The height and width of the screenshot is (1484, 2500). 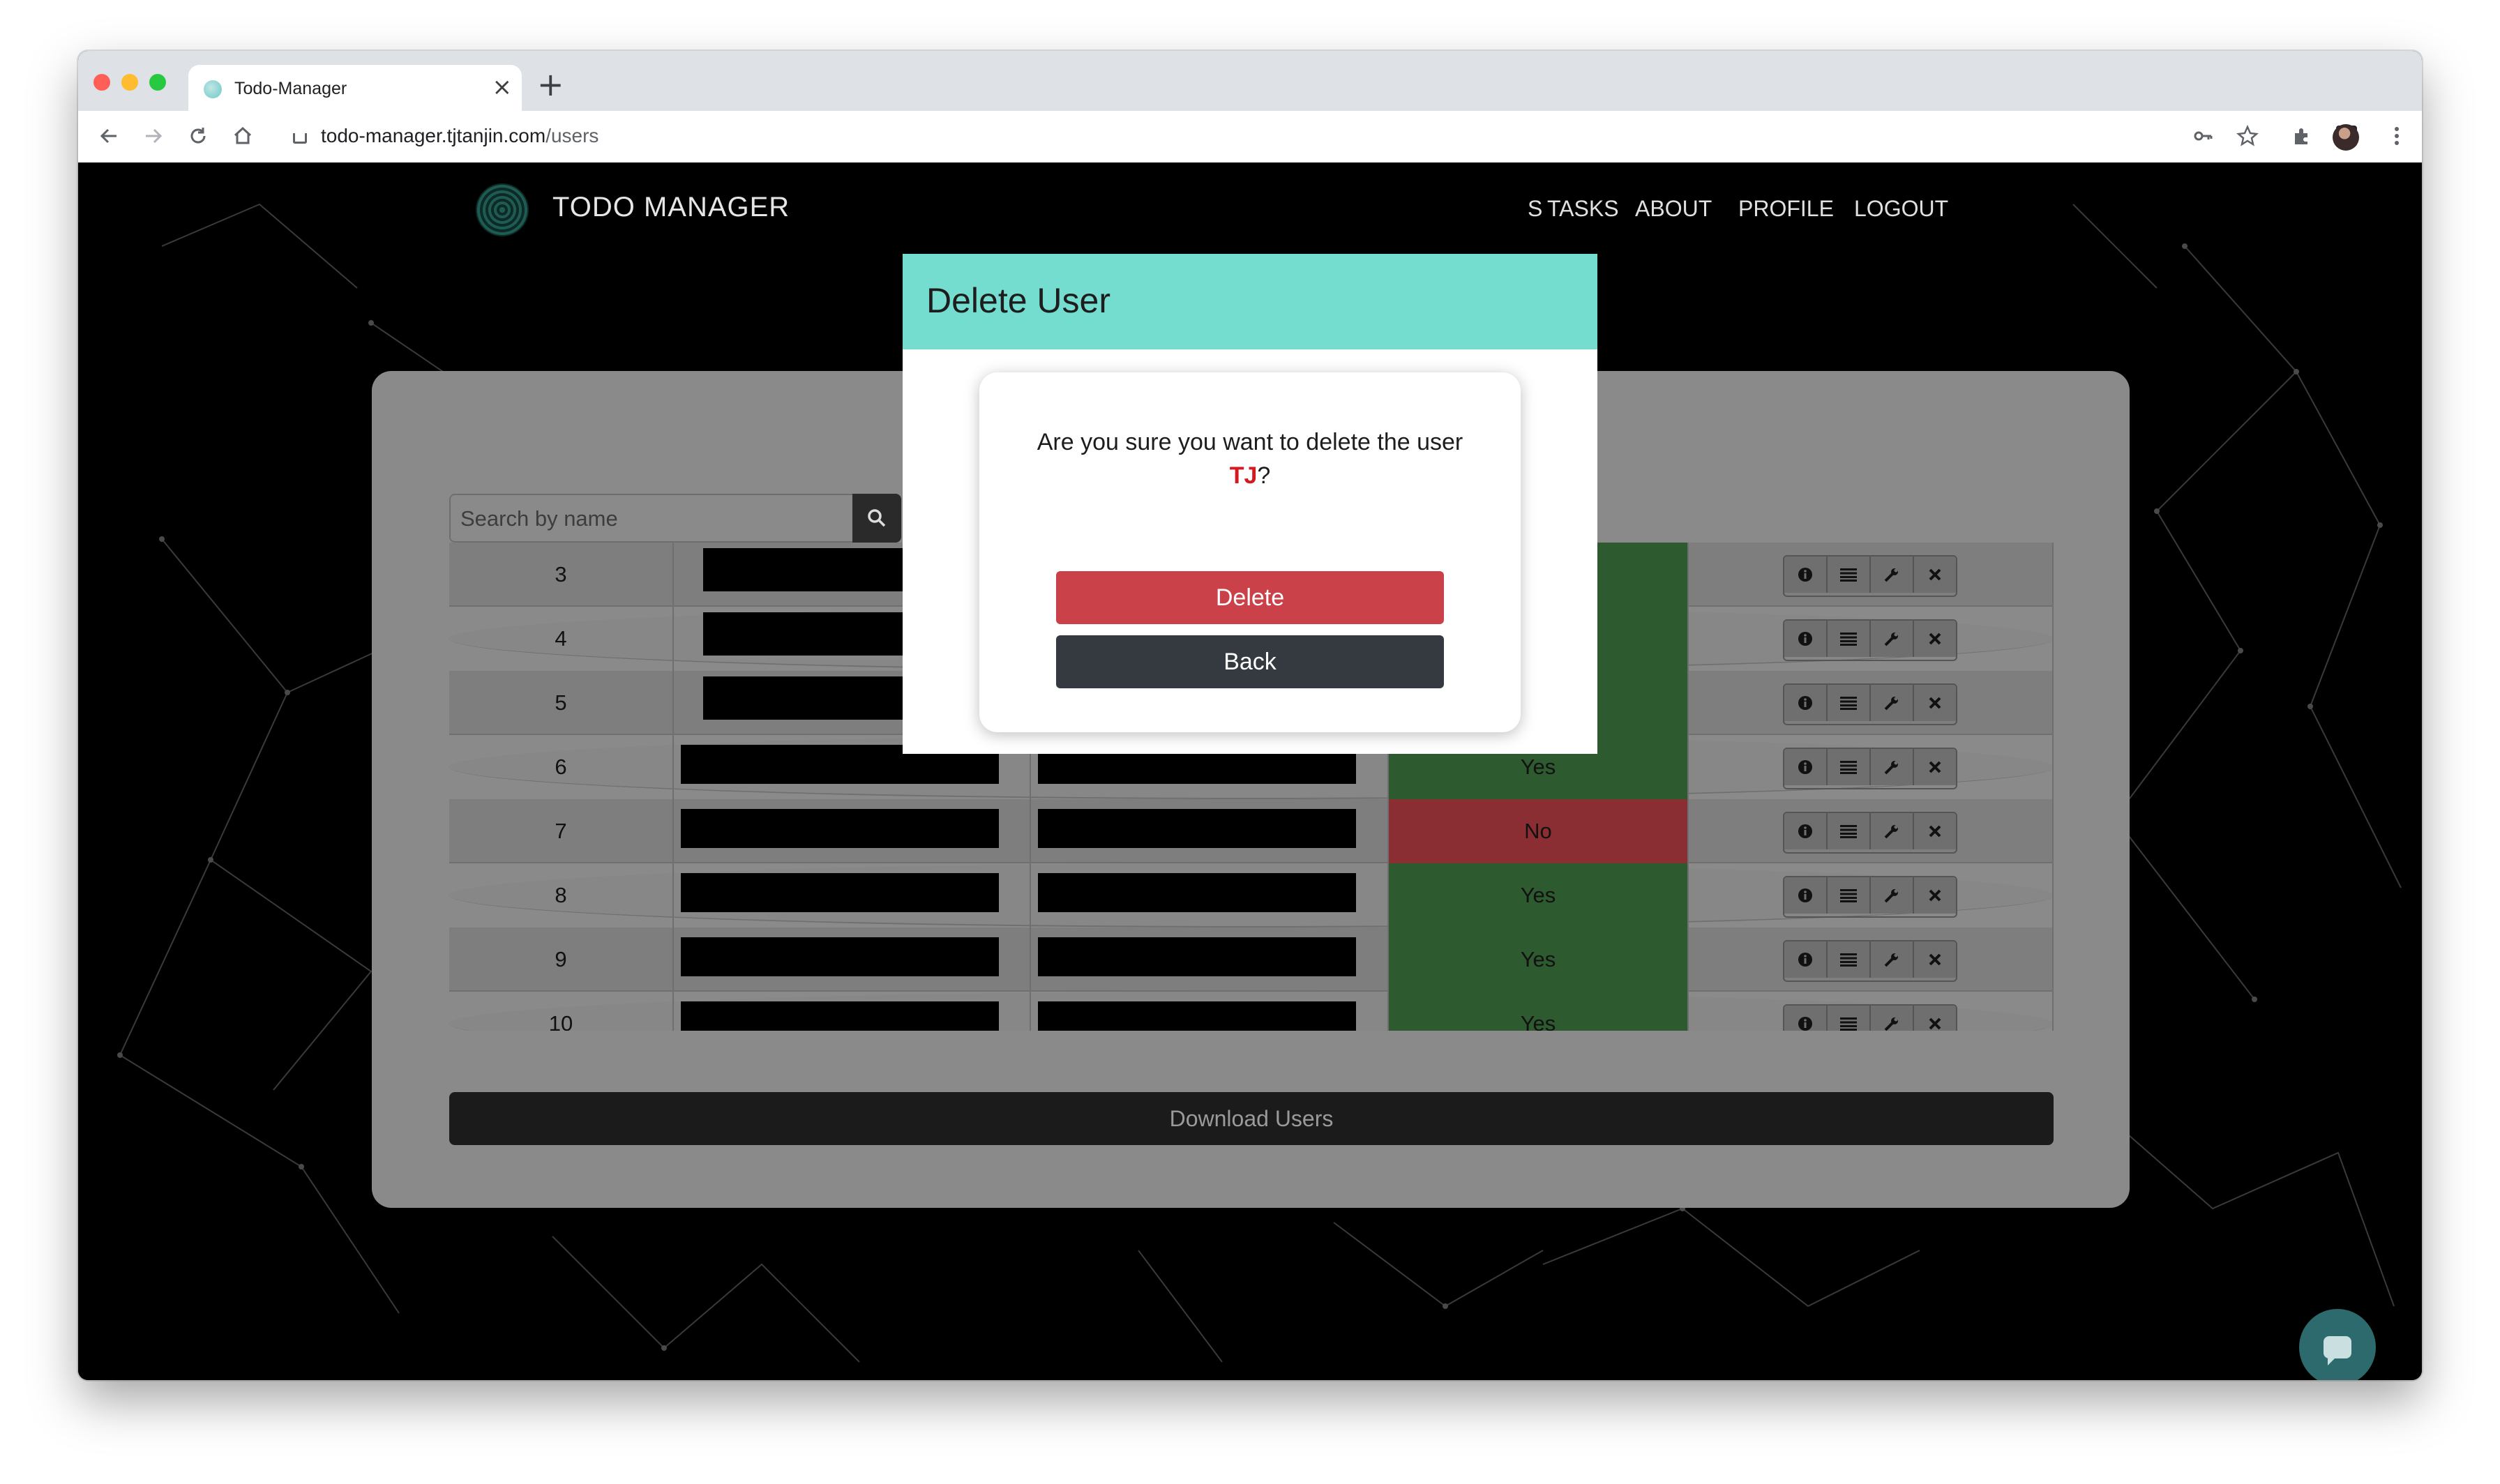 What do you see at coordinates (1250, 301) in the screenshot?
I see `modal-header: Delete User` at bounding box center [1250, 301].